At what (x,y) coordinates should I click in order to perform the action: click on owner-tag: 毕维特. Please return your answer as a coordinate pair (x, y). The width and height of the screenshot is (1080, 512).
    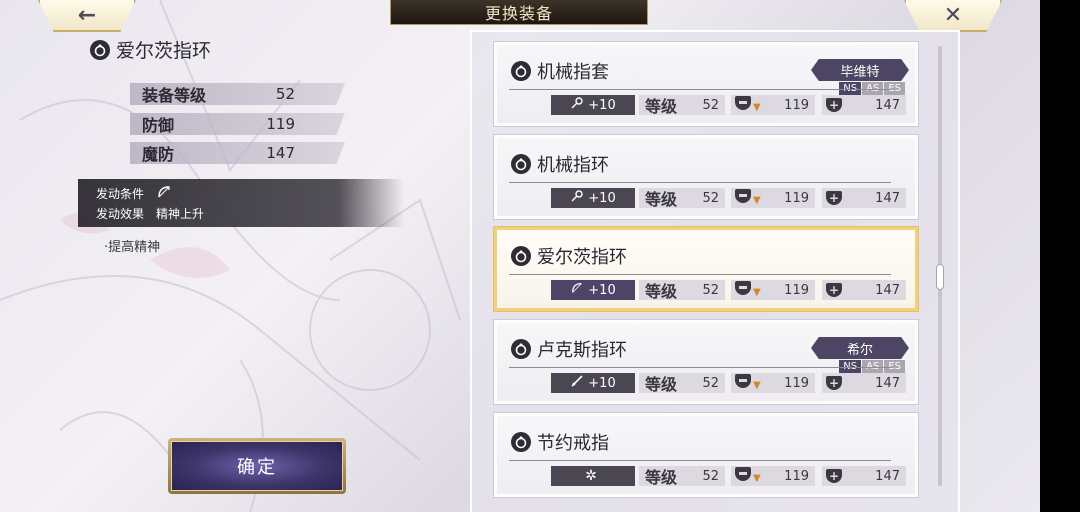
    Looking at the image, I should click on (860, 70).